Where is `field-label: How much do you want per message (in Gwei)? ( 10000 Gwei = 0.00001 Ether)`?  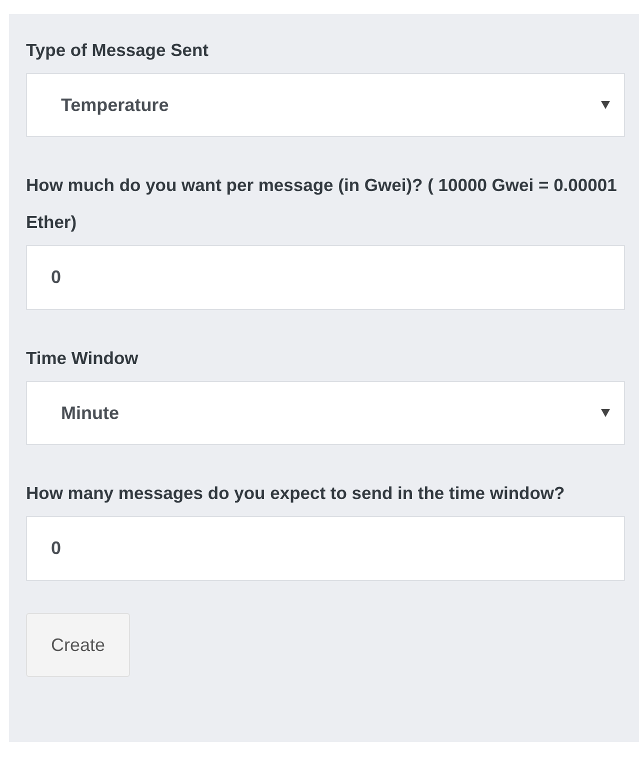 field-label: How much do you want per message (in Gwei)? ( 10000 Gwei = 0.00001 Ether) is located at coordinates (322, 204).